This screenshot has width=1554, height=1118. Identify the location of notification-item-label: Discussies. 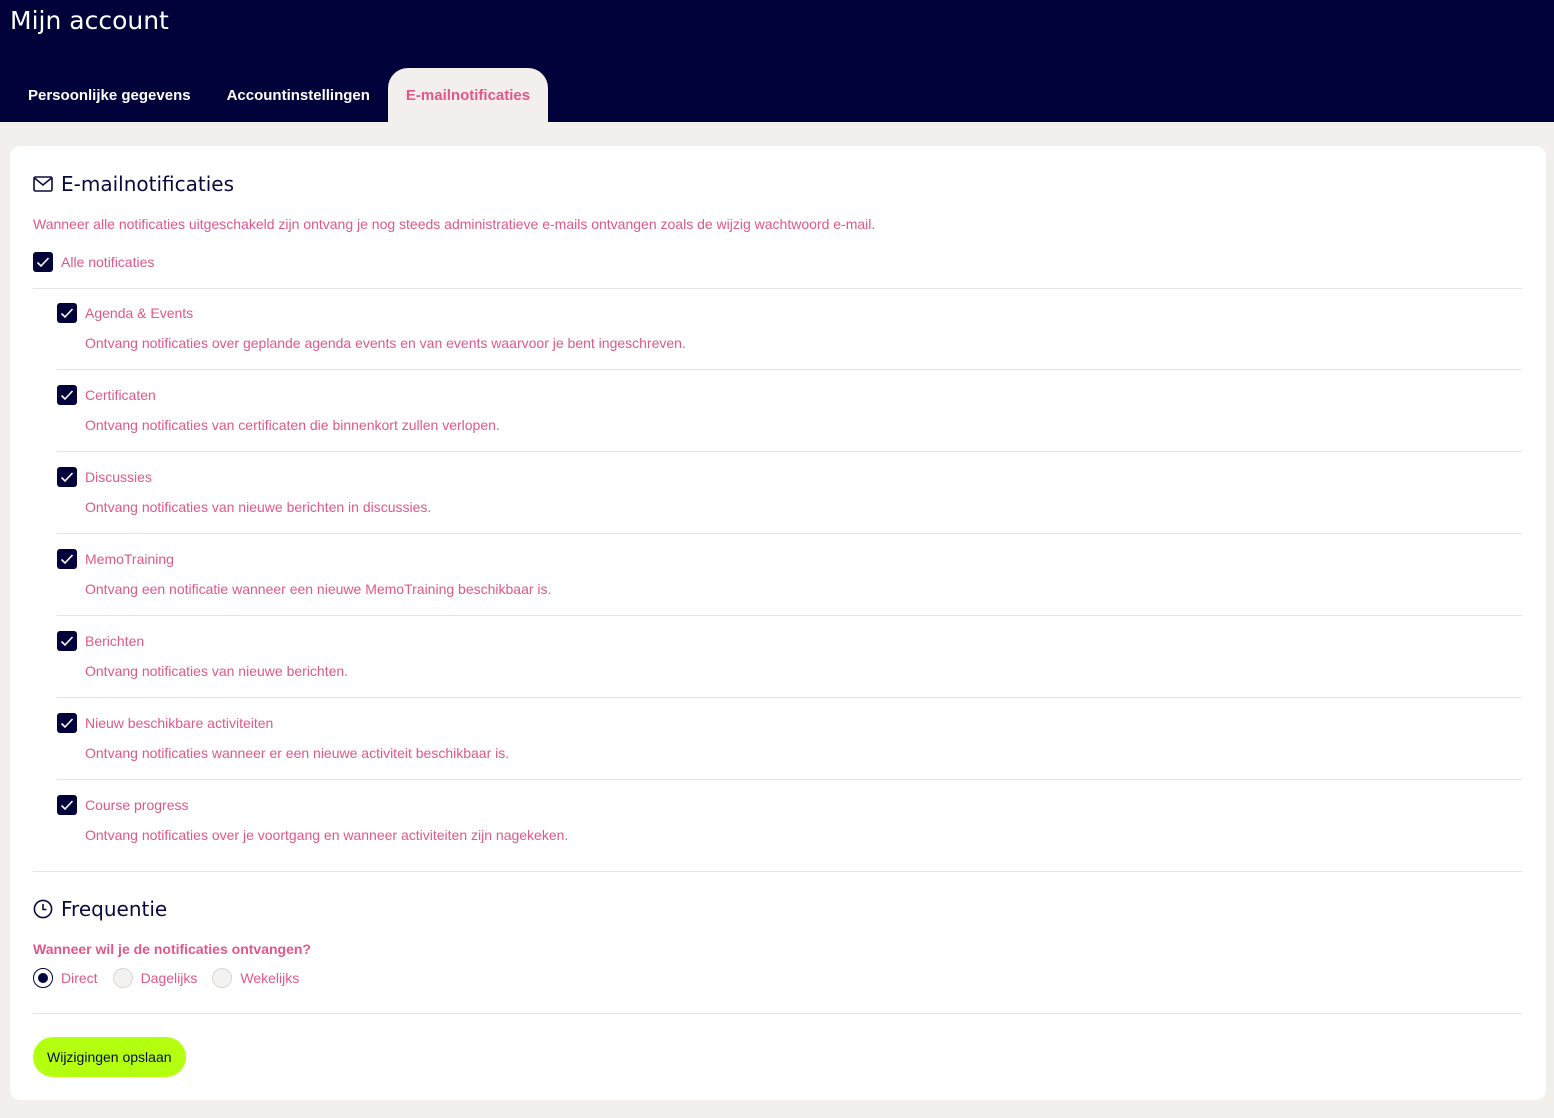
(118, 477).